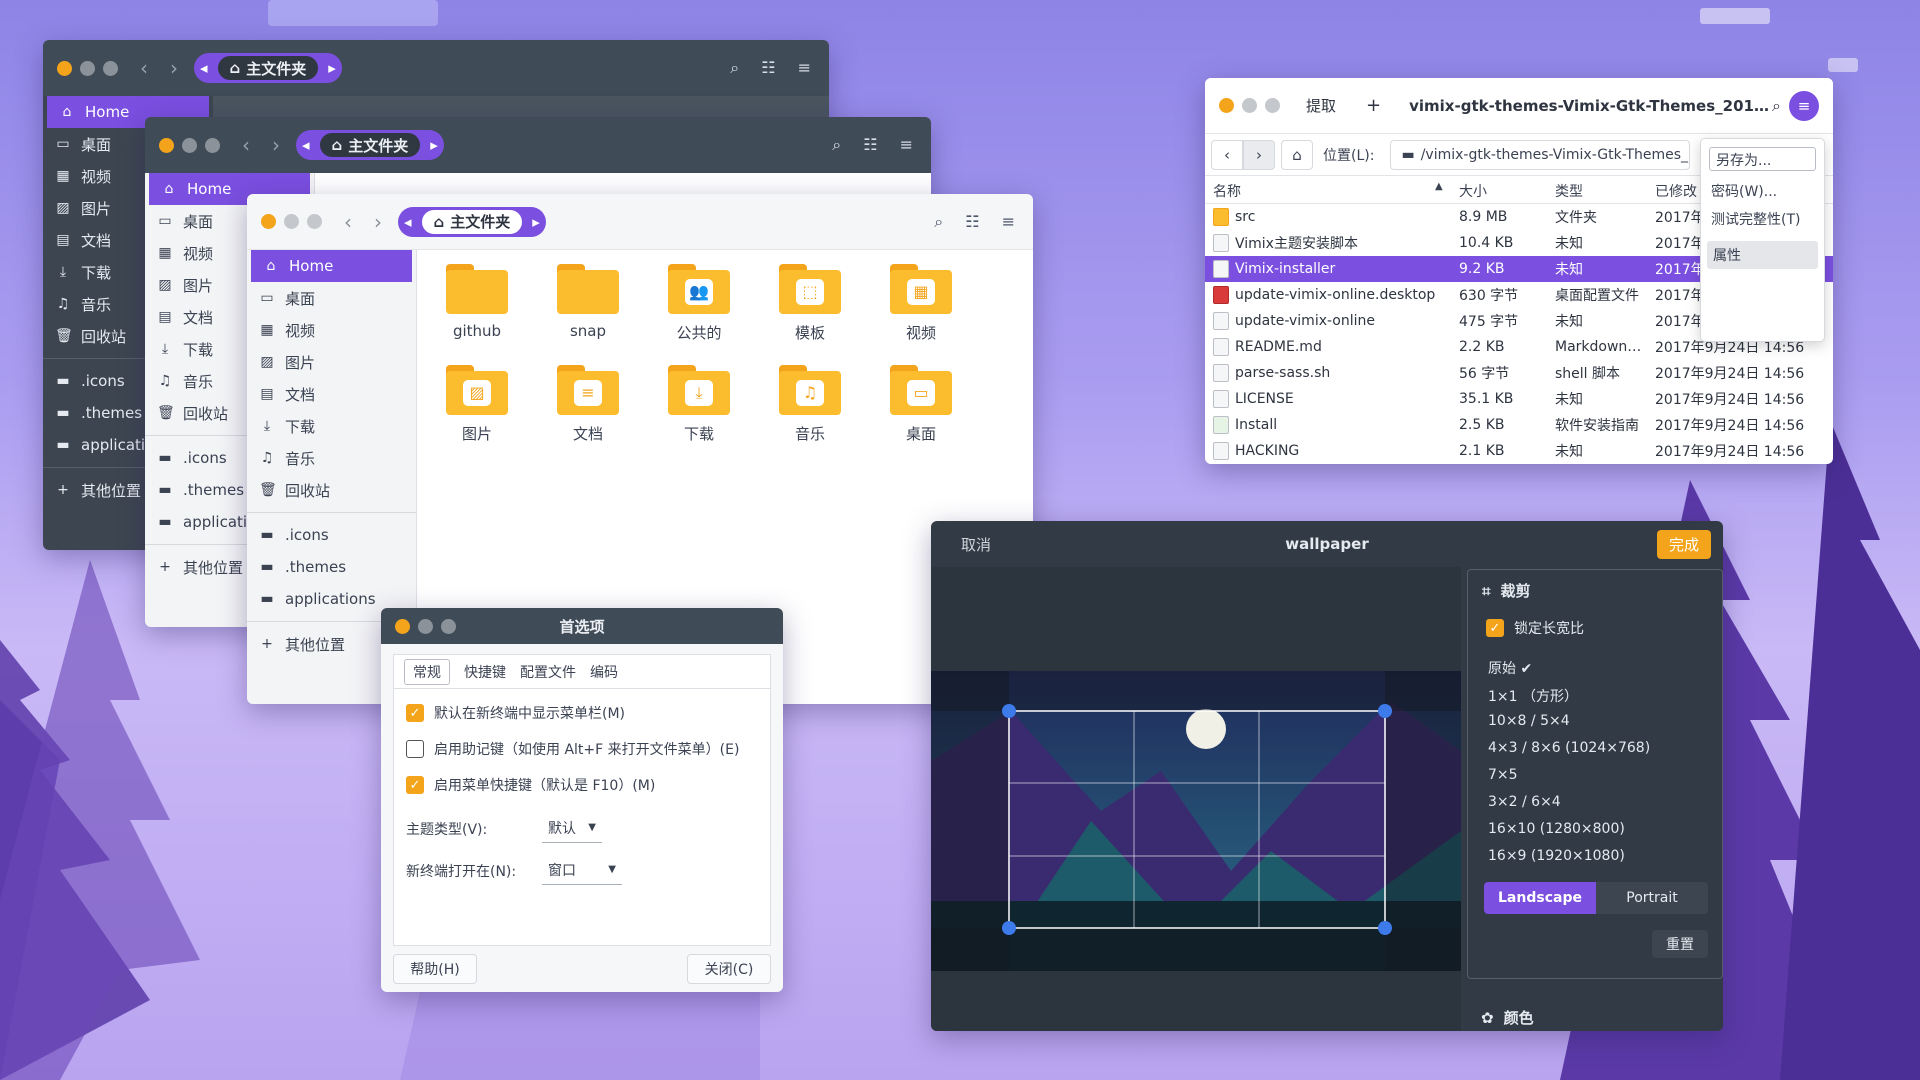  What do you see at coordinates (1507, 1017) in the screenshot?
I see `color-section: ✿ 颜色` at bounding box center [1507, 1017].